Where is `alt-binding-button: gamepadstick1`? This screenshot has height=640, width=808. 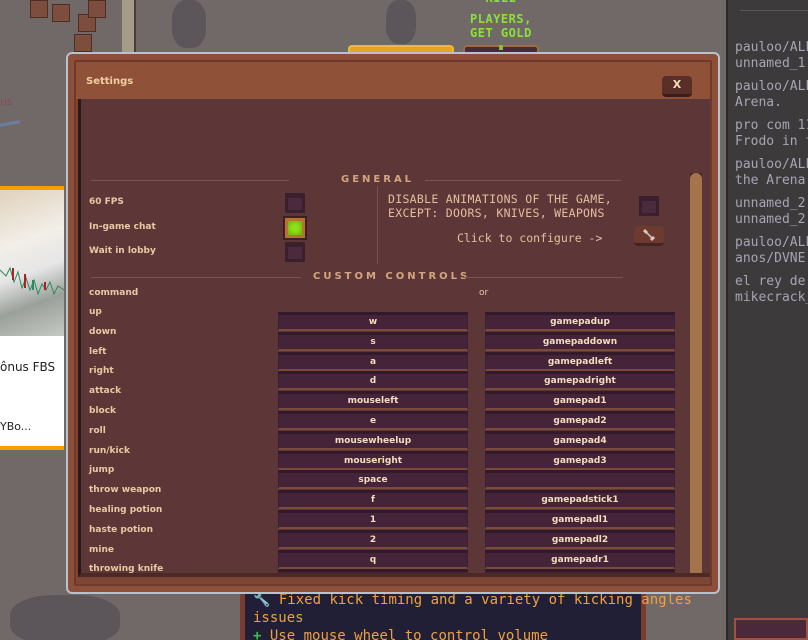
alt-binding-button: gamepadstick1 is located at coordinates (580, 500).